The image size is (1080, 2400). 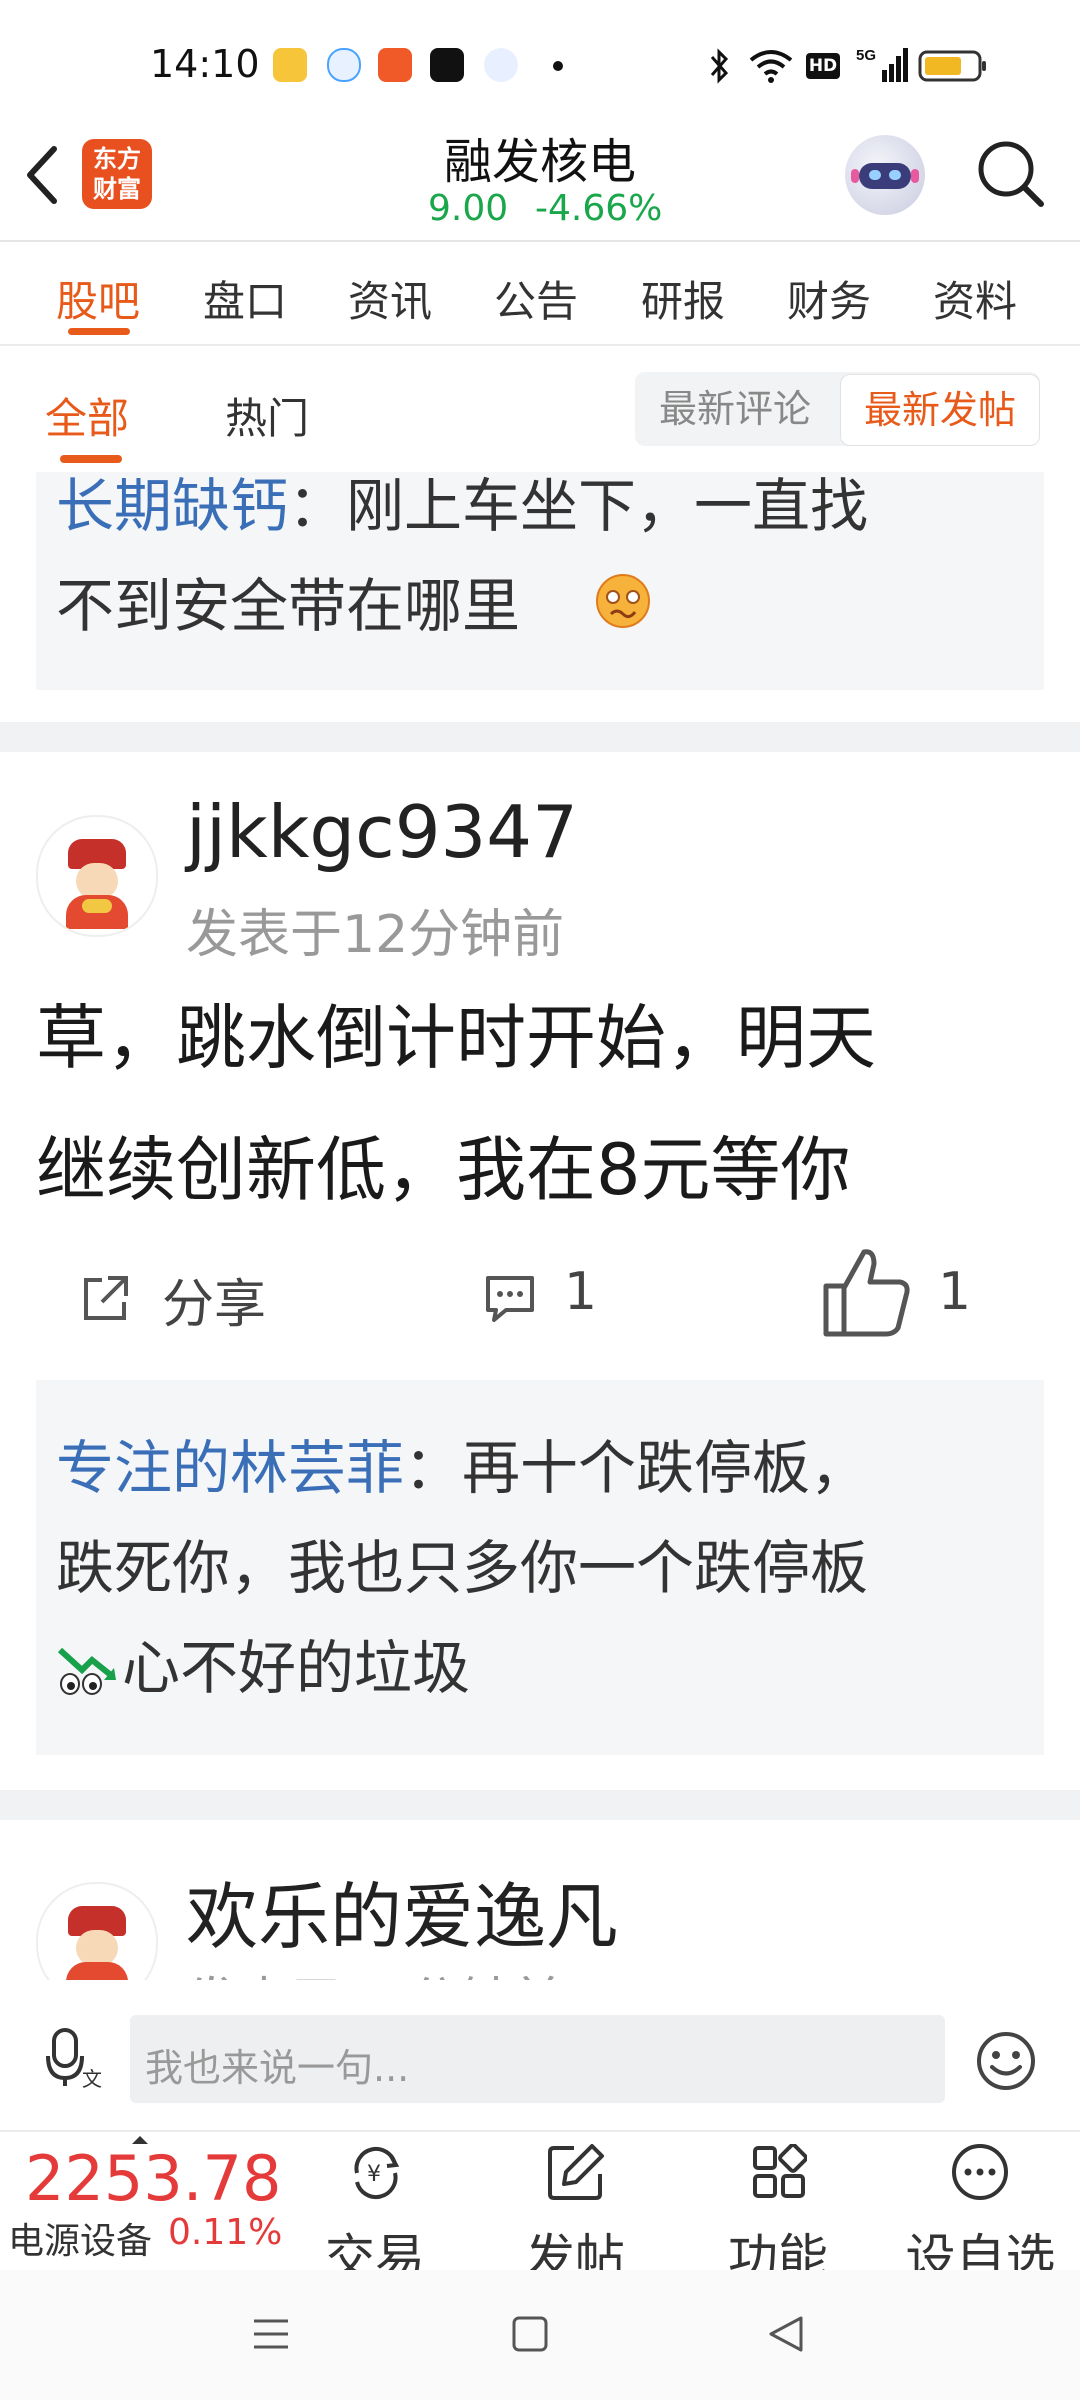 I want to click on comment-text: ：再十个跌停板，, so click(x=636, y=1468).